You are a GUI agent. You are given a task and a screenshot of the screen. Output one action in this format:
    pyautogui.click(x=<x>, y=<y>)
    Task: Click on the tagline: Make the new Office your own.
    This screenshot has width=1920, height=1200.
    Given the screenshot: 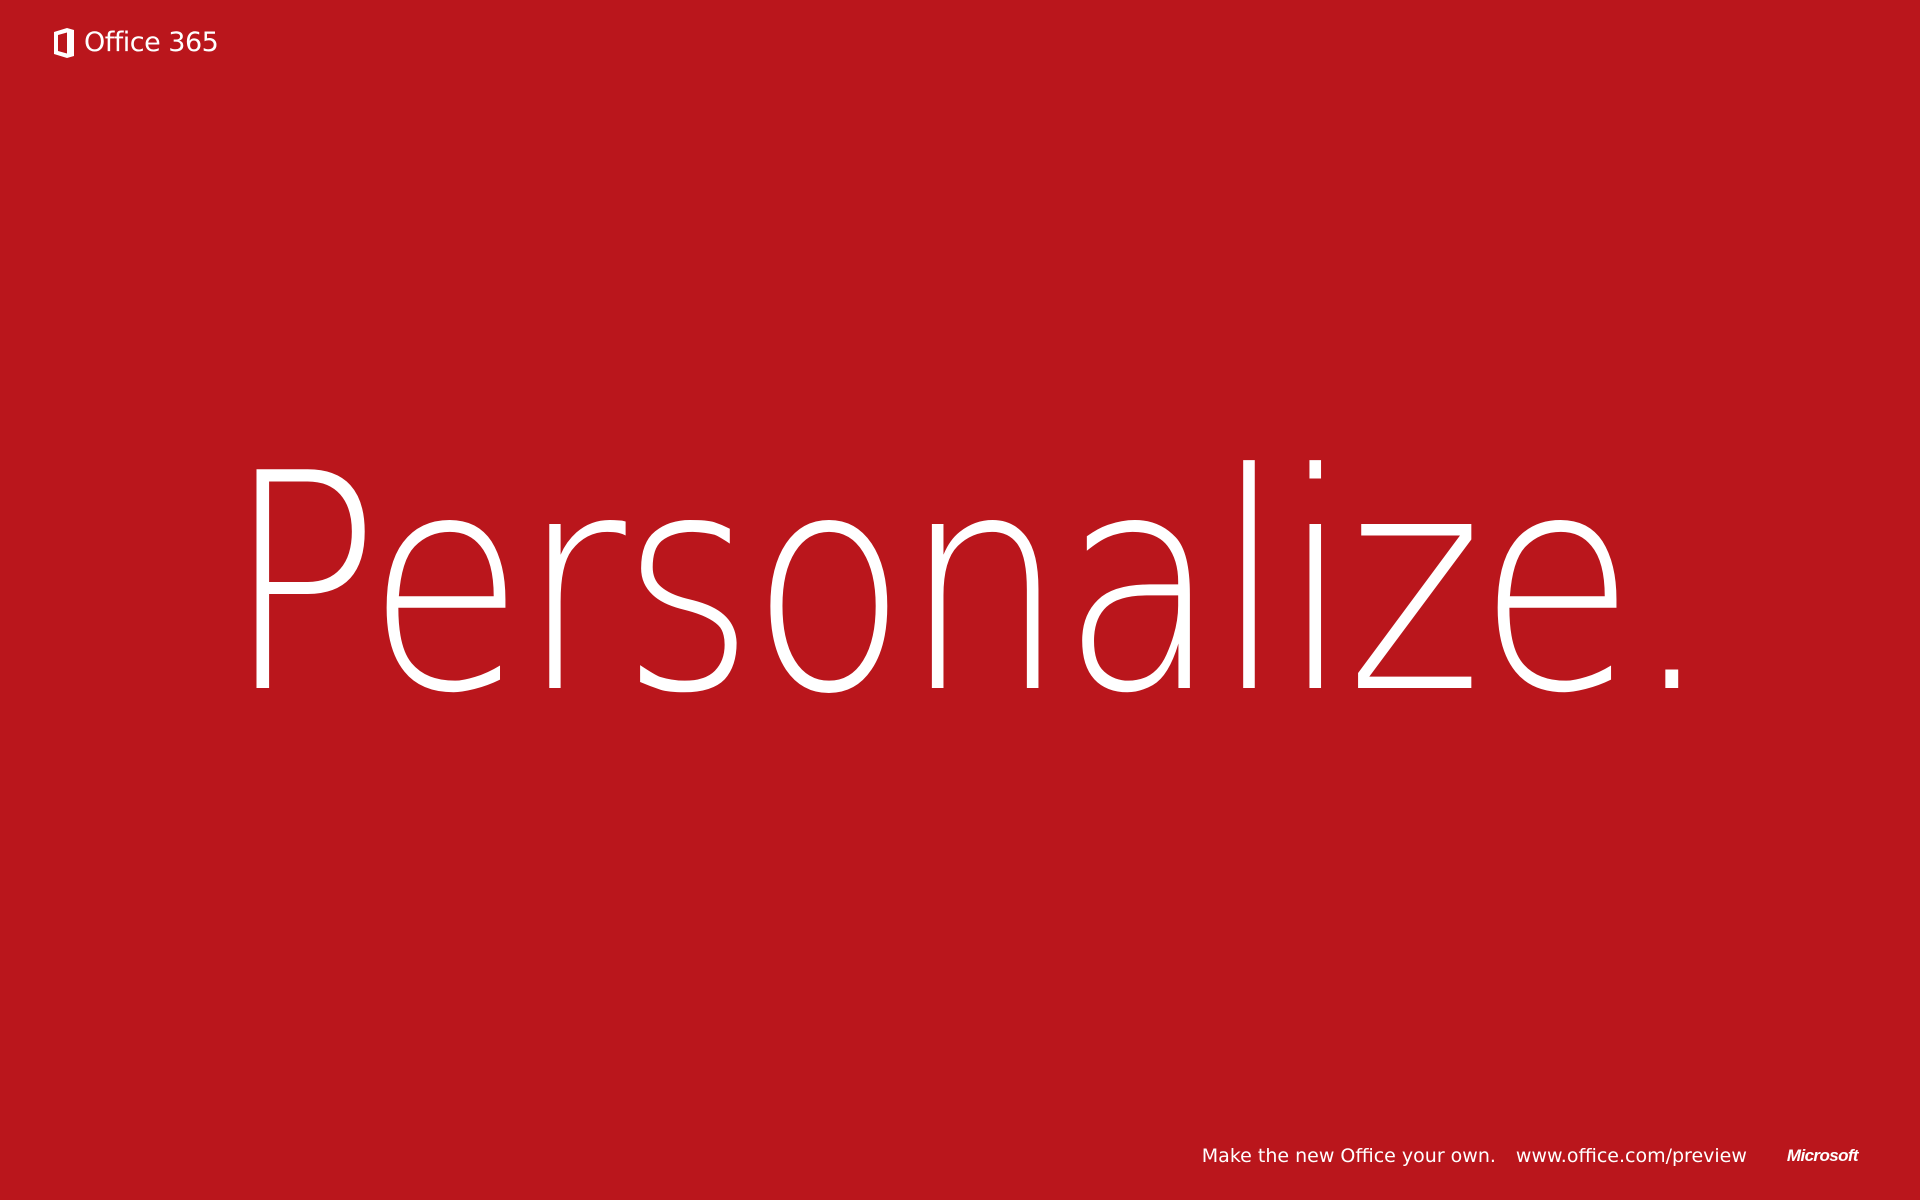 What is the action you would take?
    pyautogui.click(x=1348, y=1156)
    